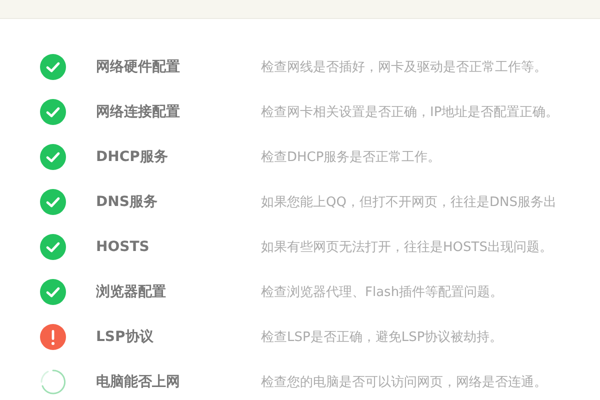  What do you see at coordinates (127, 202) in the screenshot?
I see `check-name: DNS服务` at bounding box center [127, 202].